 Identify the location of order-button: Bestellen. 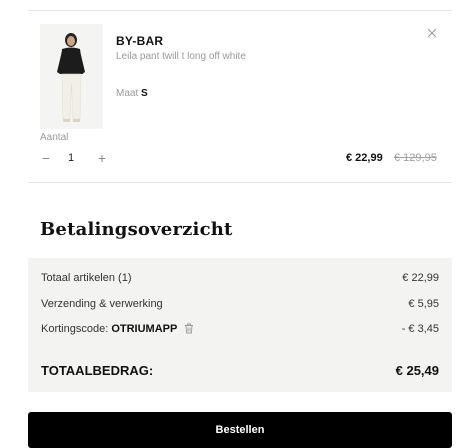
(240, 430).